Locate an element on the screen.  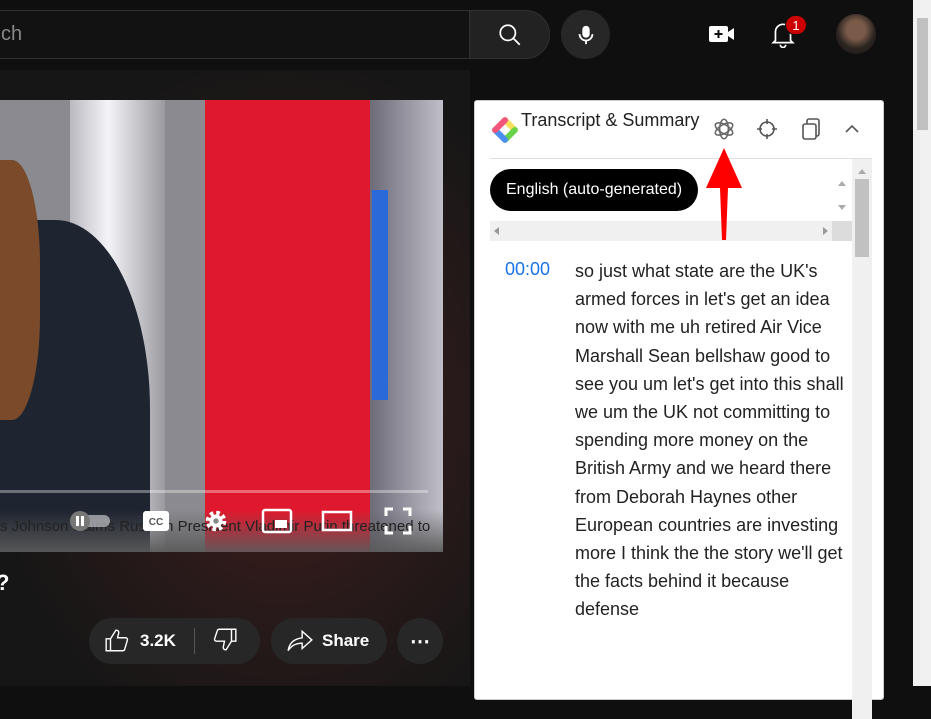
settings-button is located at coordinates (216, 521).